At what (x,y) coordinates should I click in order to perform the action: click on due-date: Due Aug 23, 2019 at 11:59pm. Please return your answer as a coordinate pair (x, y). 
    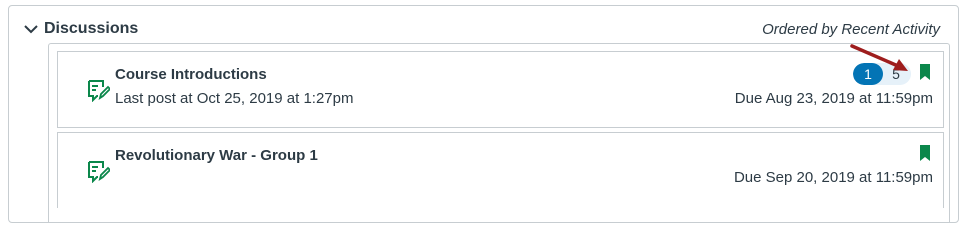
    Looking at the image, I should click on (833, 98).